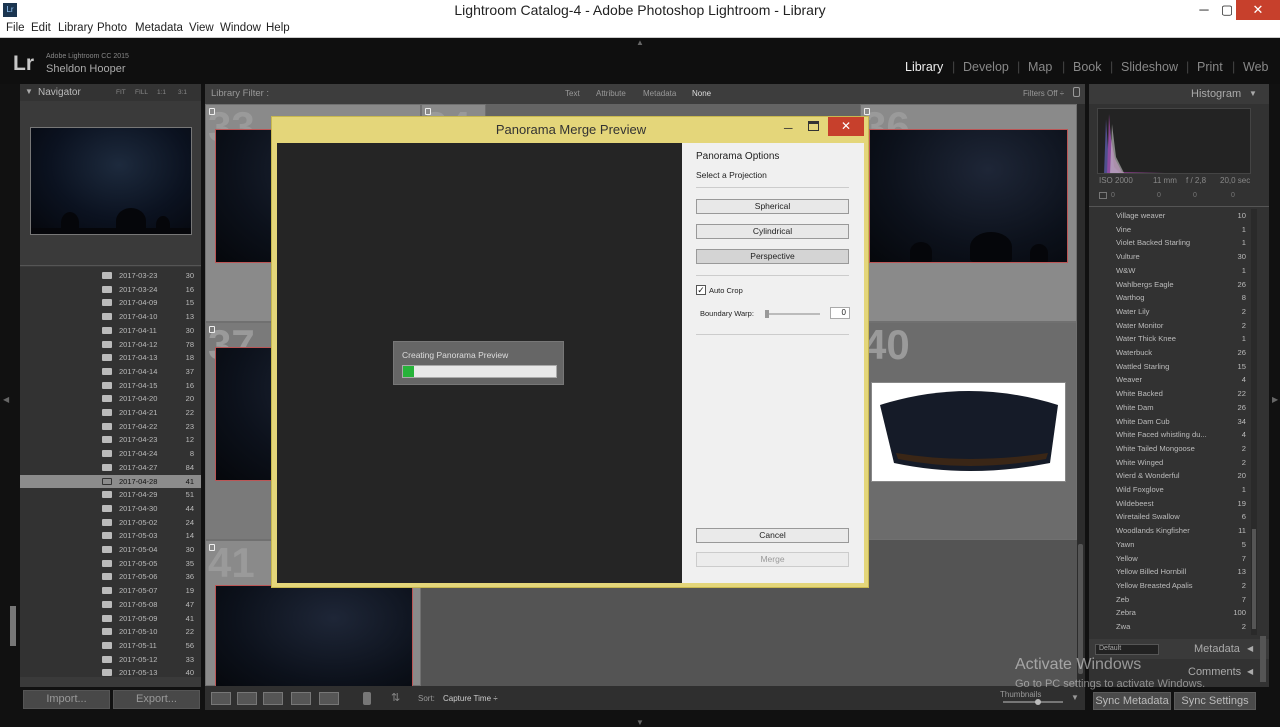 This screenshot has width=1280, height=727. What do you see at coordinates (13, 626) in the screenshot?
I see `left-edge-scrollbar` at bounding box center [13, 626].